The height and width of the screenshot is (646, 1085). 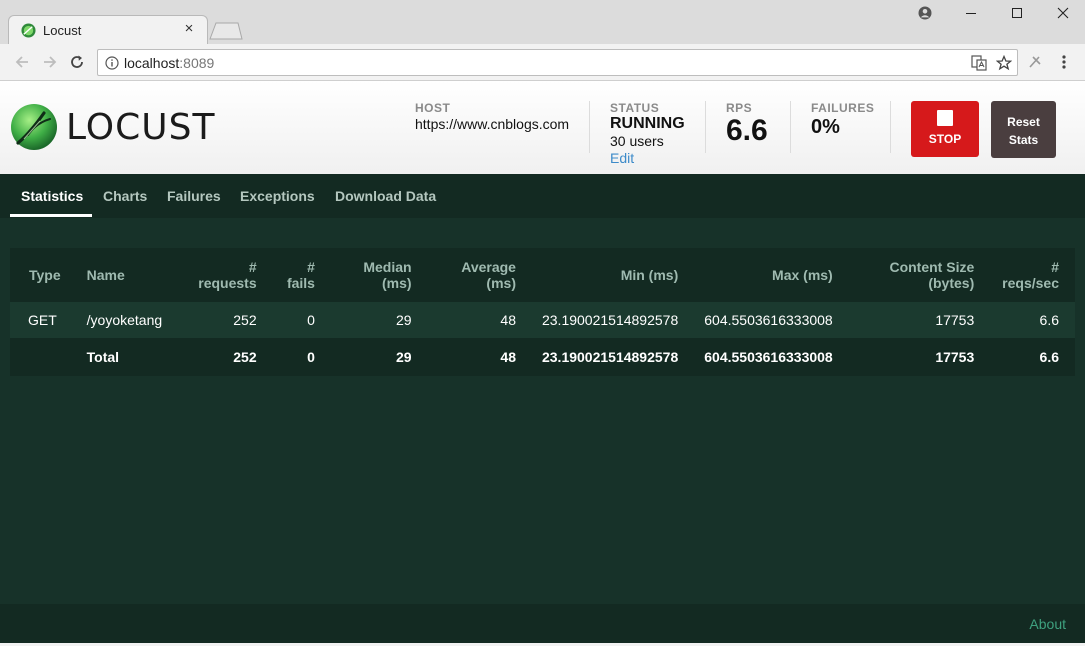 What do you see at coordinates (385, 196) in the screenshot?
I see `tab-download-data: Download Data` at bounding box center [385, 196].